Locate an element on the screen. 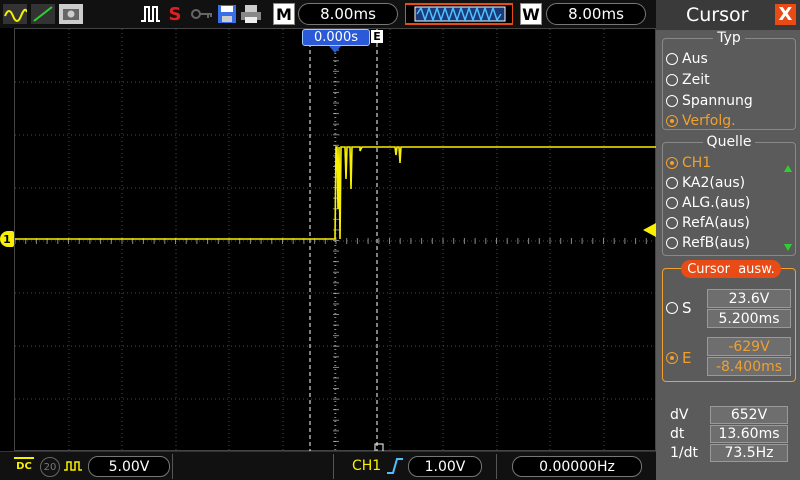 The image size is (800, 480). type-option-label: Zeit is located at coordinates (696, 80).